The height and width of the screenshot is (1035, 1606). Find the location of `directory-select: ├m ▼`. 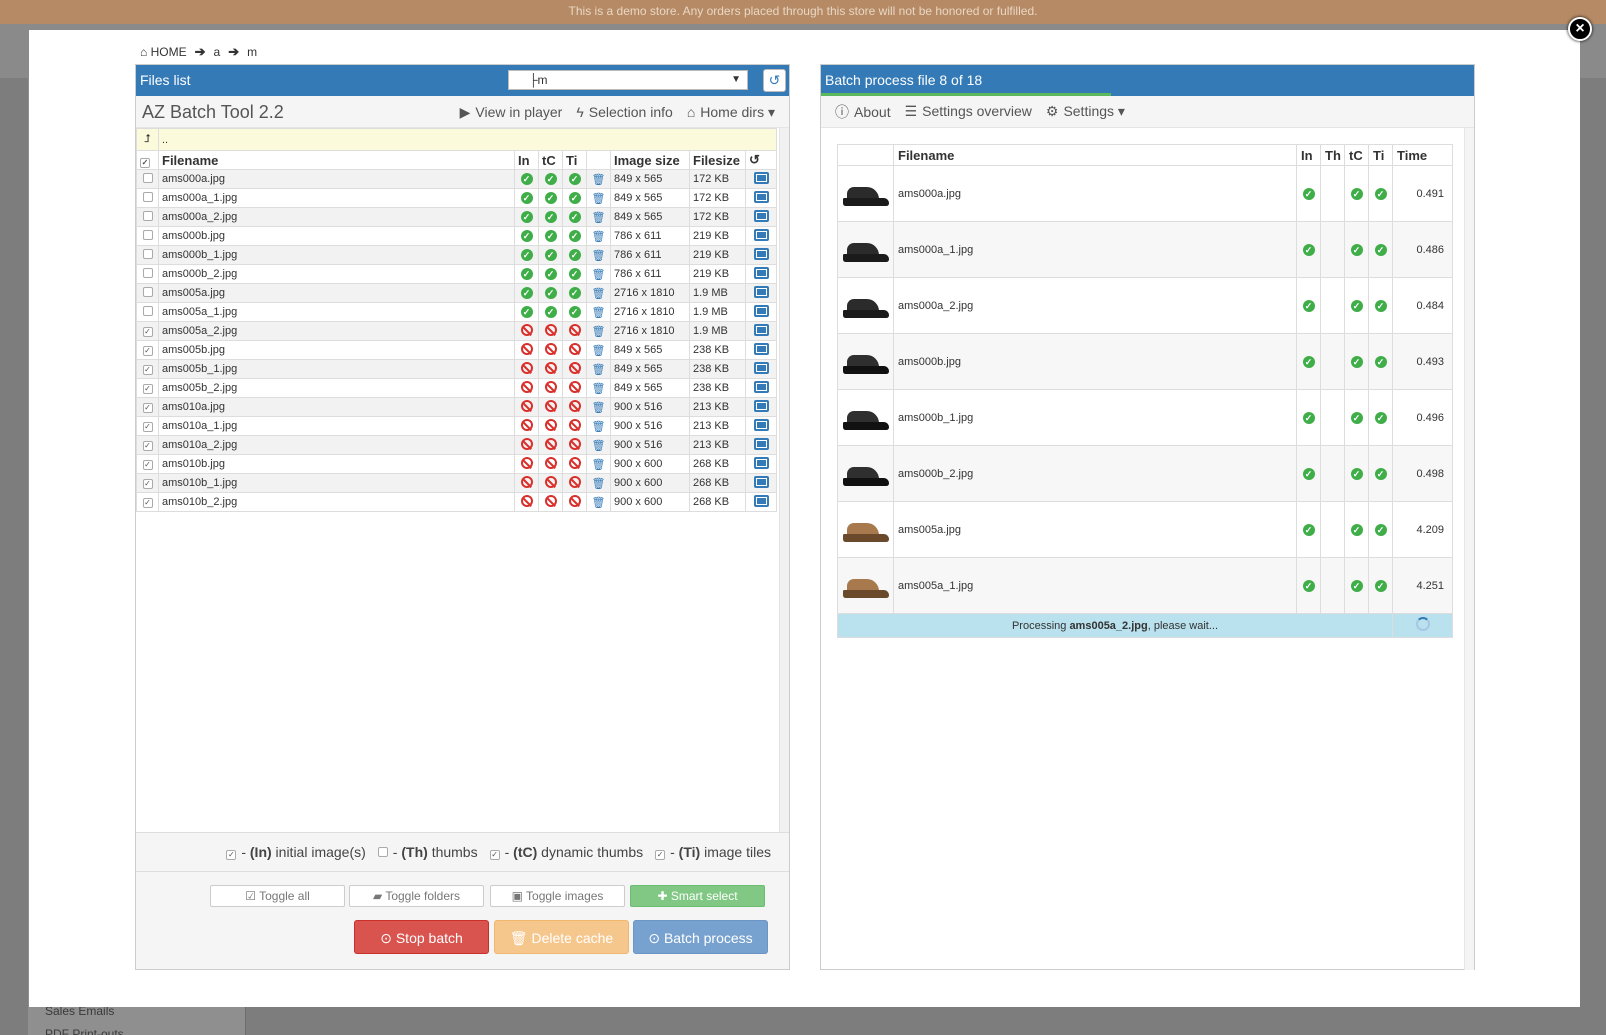

directory-select: ├m ▼ is located at coordinates (628, 80).